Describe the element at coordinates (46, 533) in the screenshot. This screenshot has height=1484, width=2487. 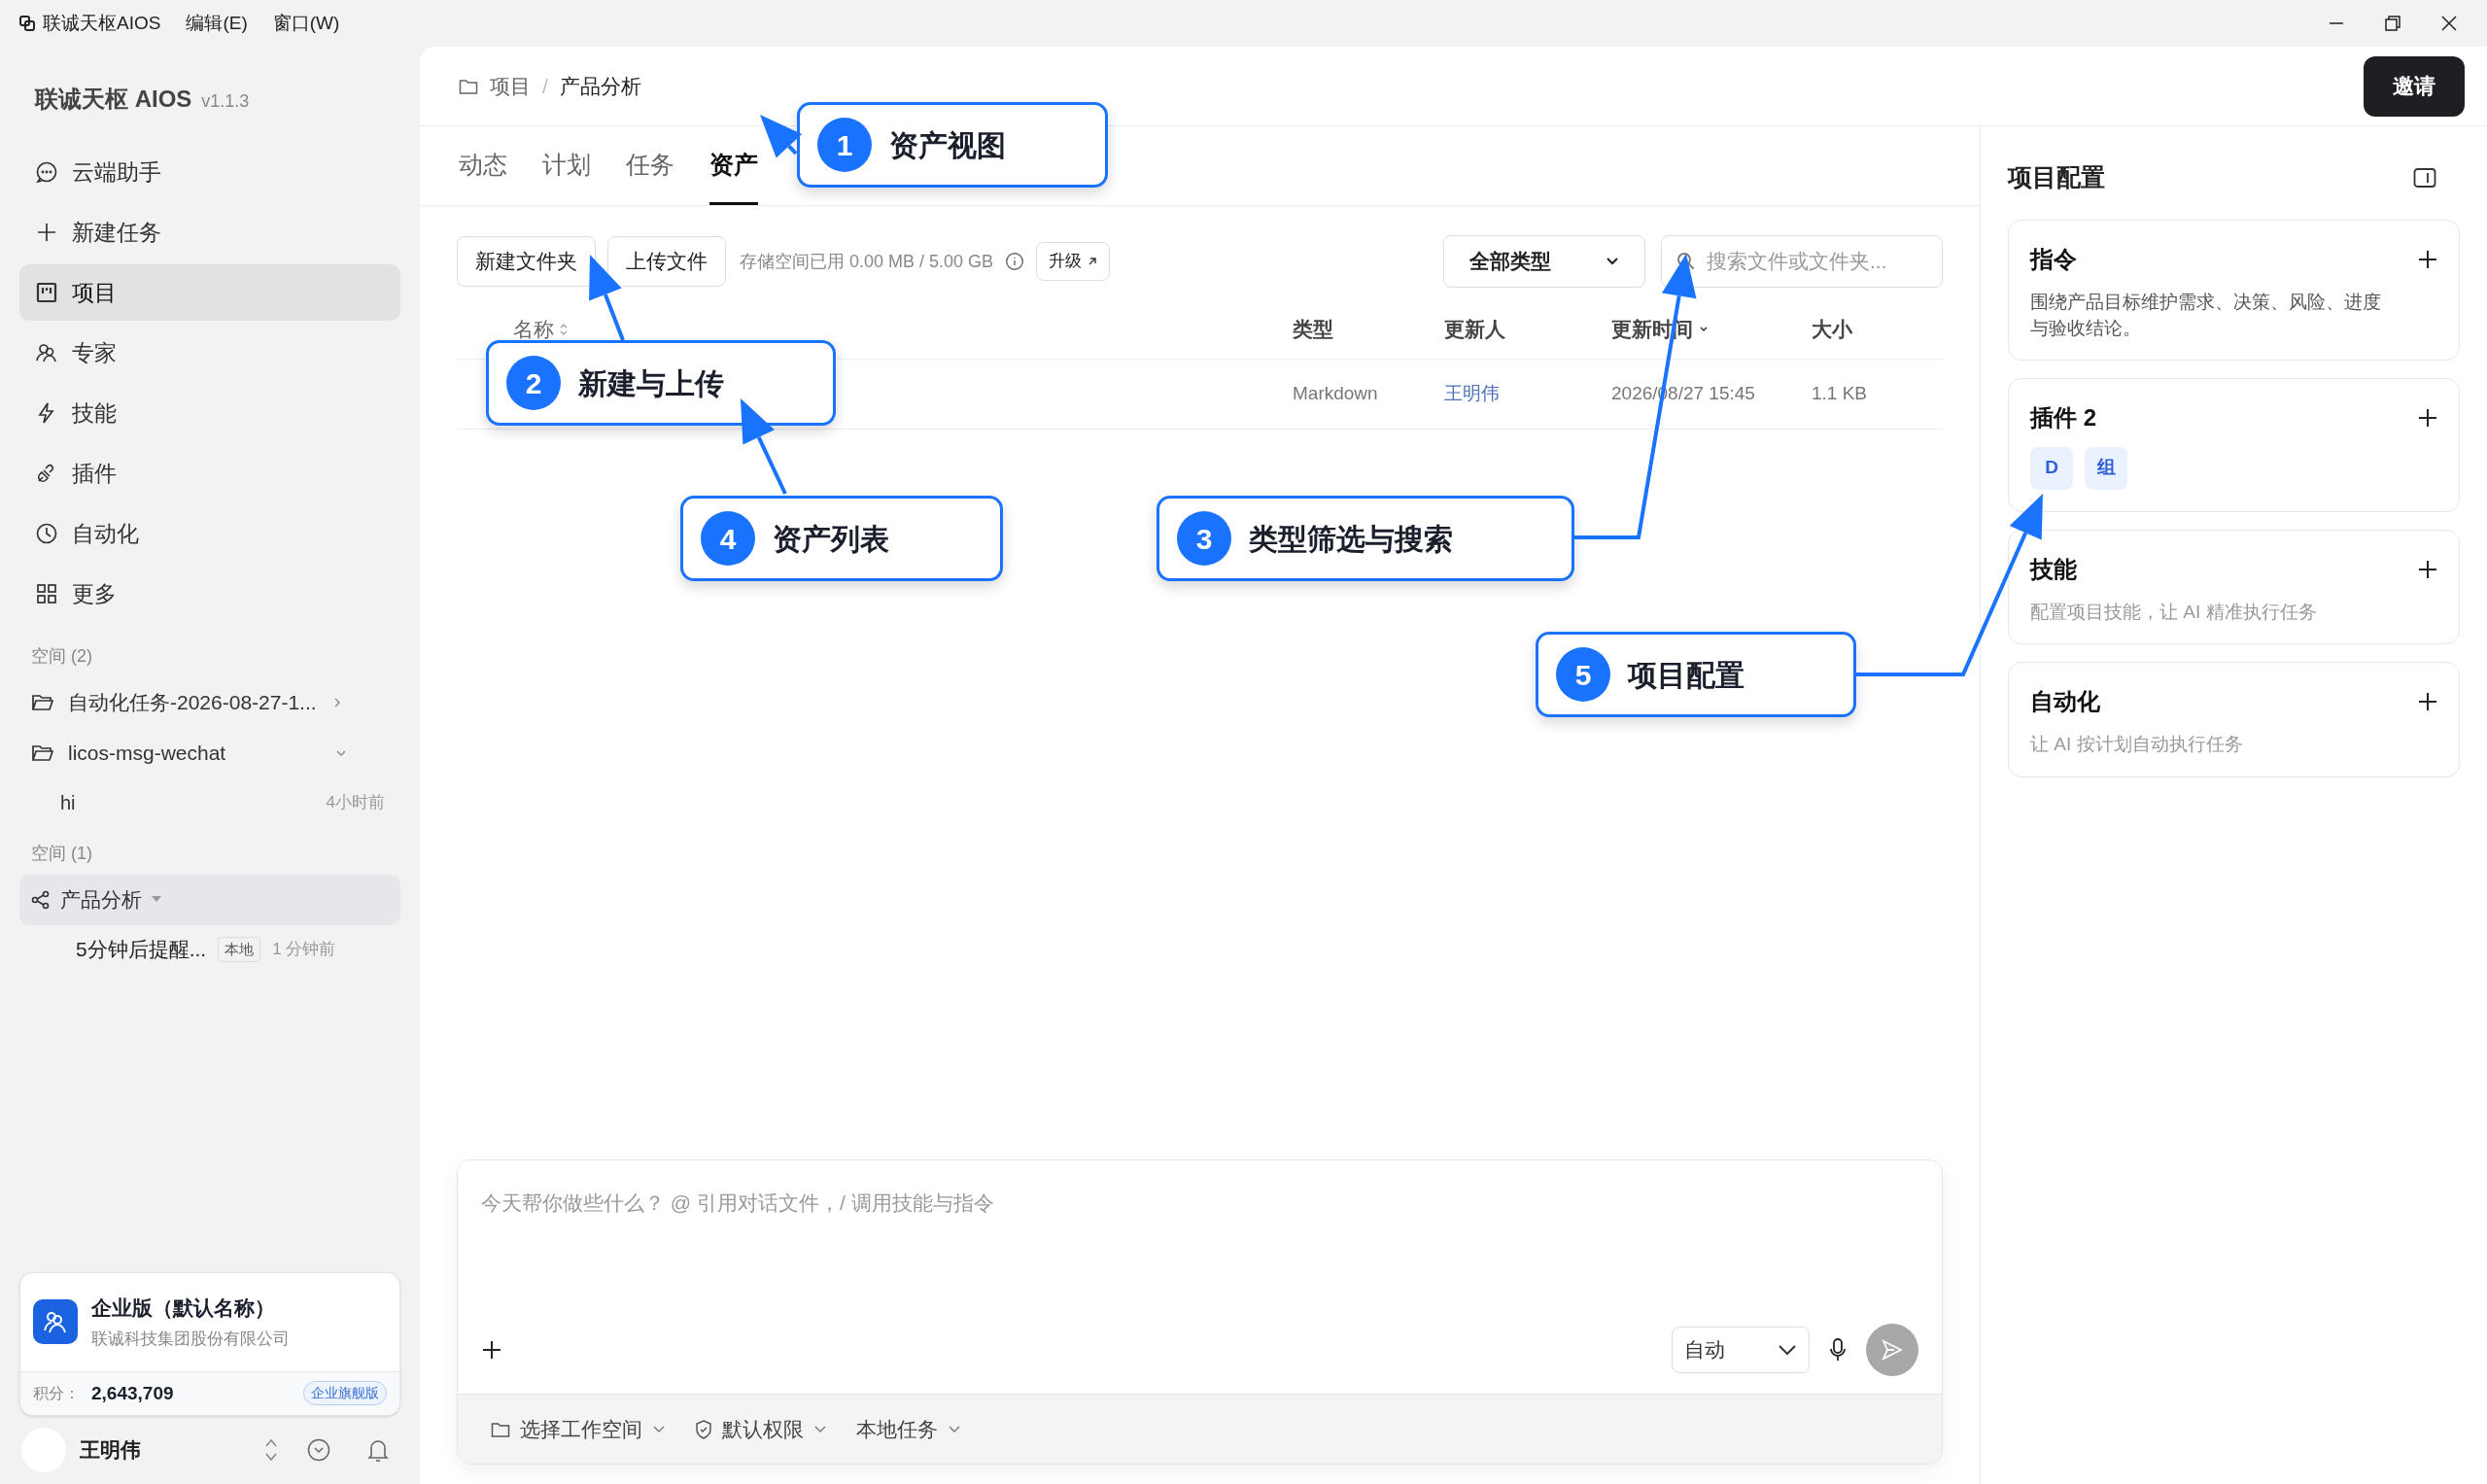
I see `clock-icon` at that location.